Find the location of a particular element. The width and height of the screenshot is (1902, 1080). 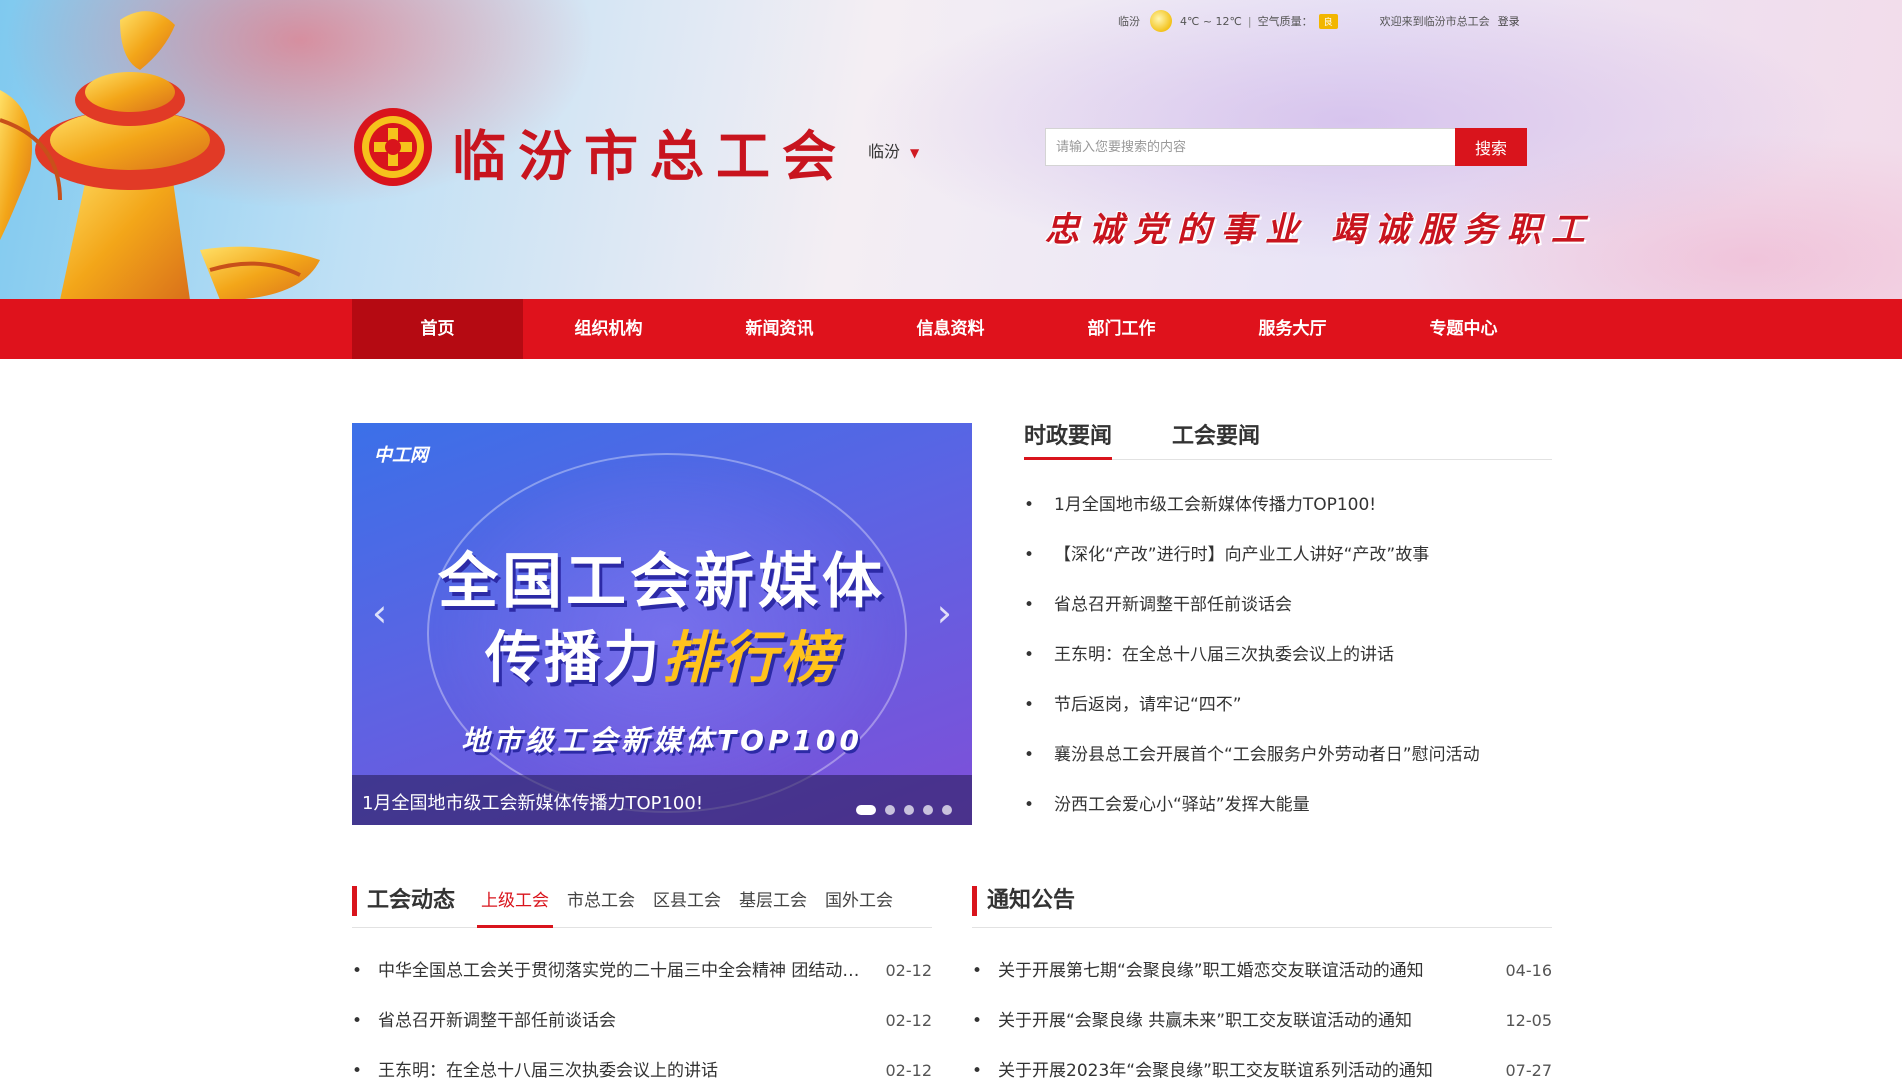

list-item: • 王东明：在全总十八届三次执委会议上的讲话 02-12 is located at coordinates (642, 1063).